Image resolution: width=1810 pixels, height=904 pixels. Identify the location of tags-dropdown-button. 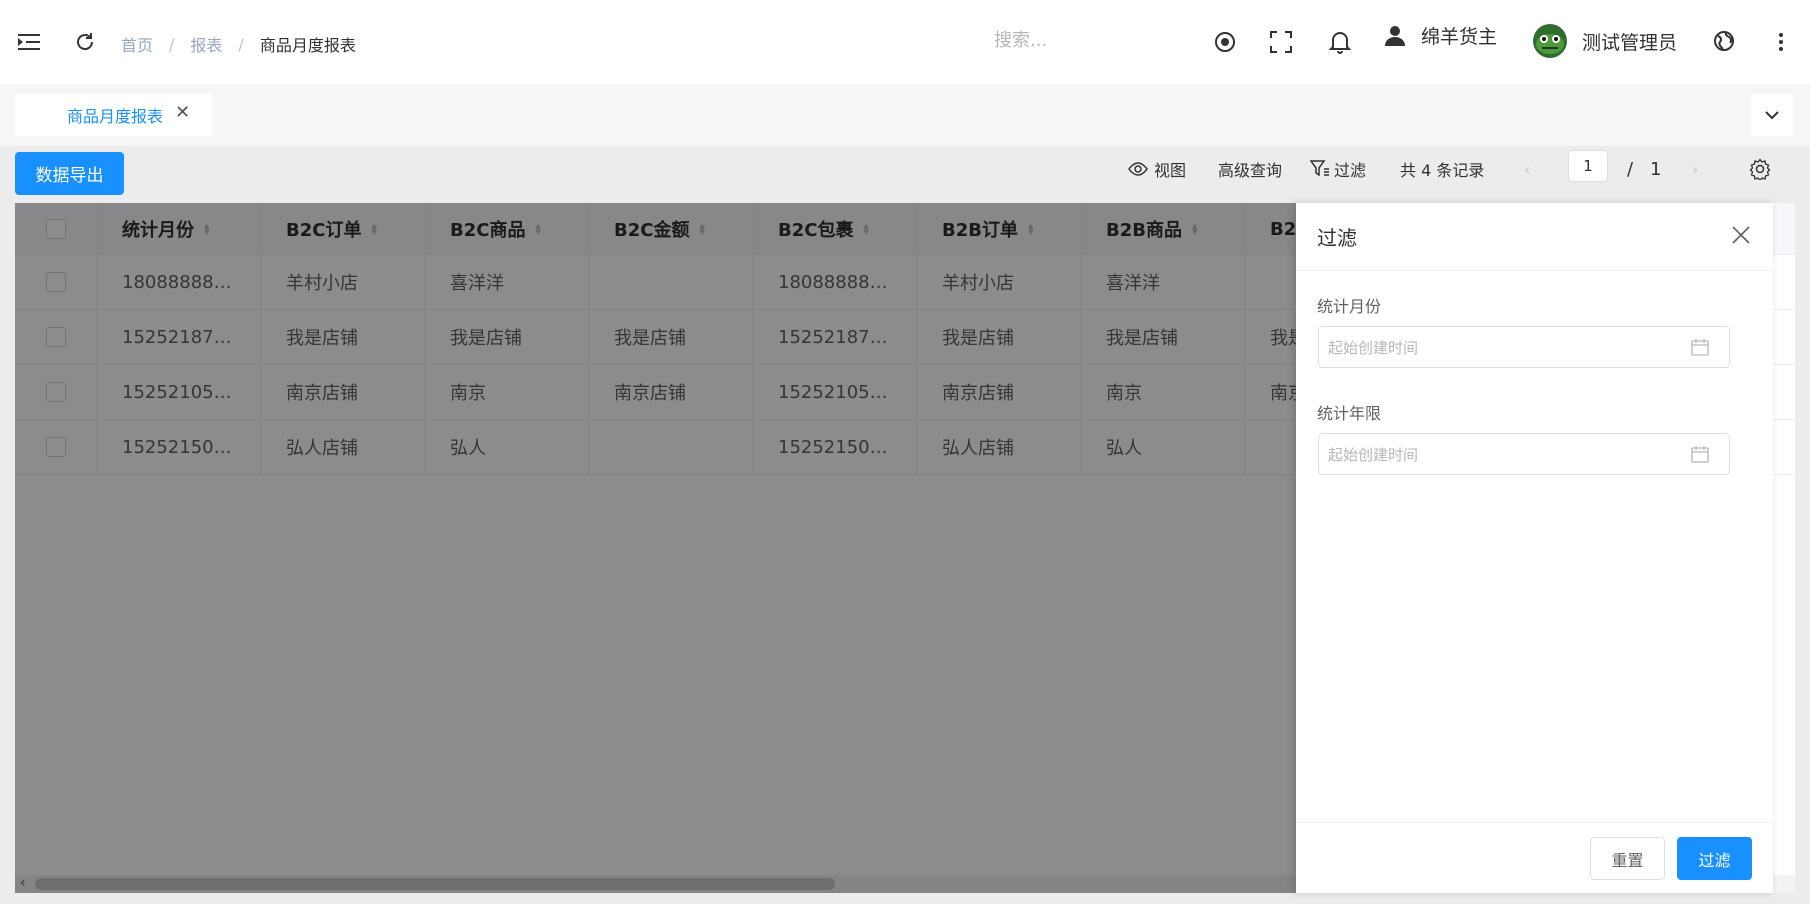
(1772, 115).